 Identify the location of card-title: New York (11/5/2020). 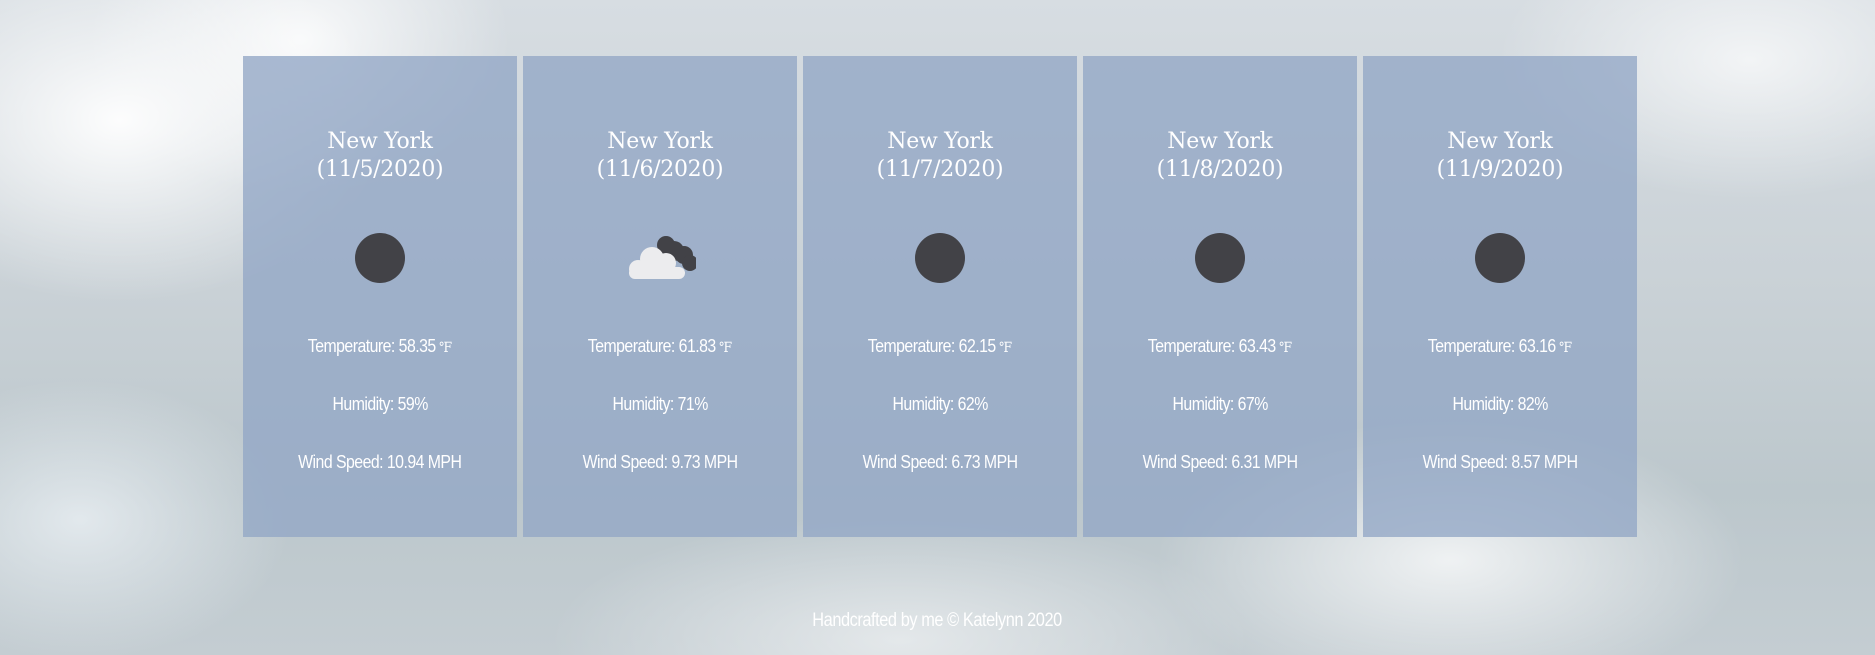
(380, 156).